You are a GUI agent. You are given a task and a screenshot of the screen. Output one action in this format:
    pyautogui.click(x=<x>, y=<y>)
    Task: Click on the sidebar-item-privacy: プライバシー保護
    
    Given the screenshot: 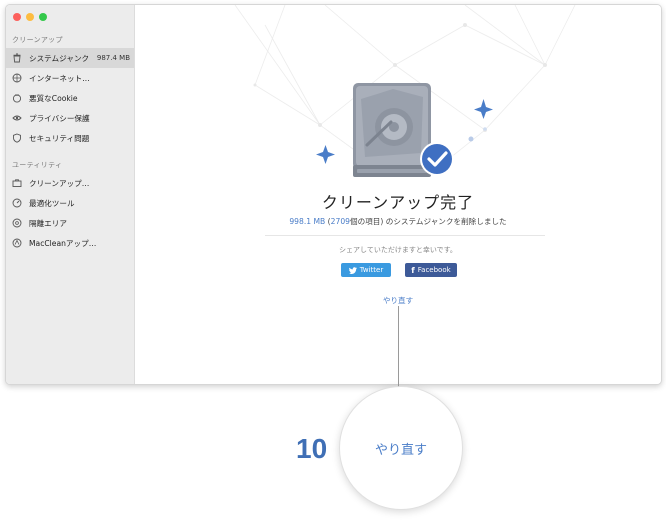 What is the action you would take?
    pyautogui.click(x=70, y=118)
    